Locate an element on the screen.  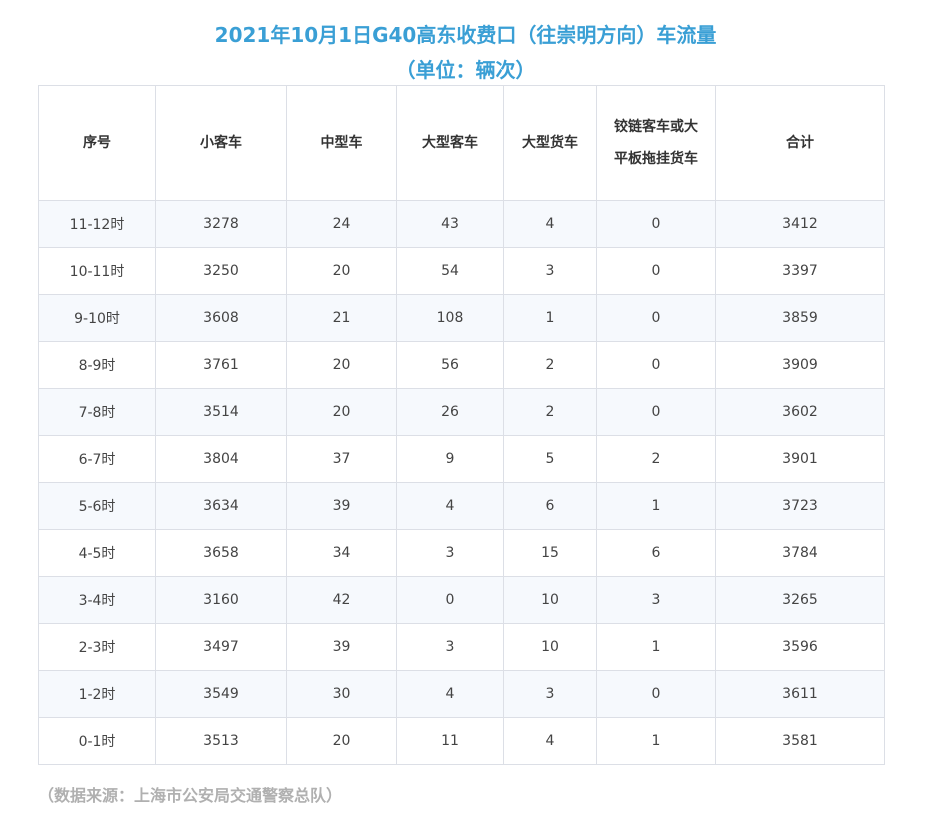
header-cell-large-bus: 大型客车 is located at coordinates (450, 143).